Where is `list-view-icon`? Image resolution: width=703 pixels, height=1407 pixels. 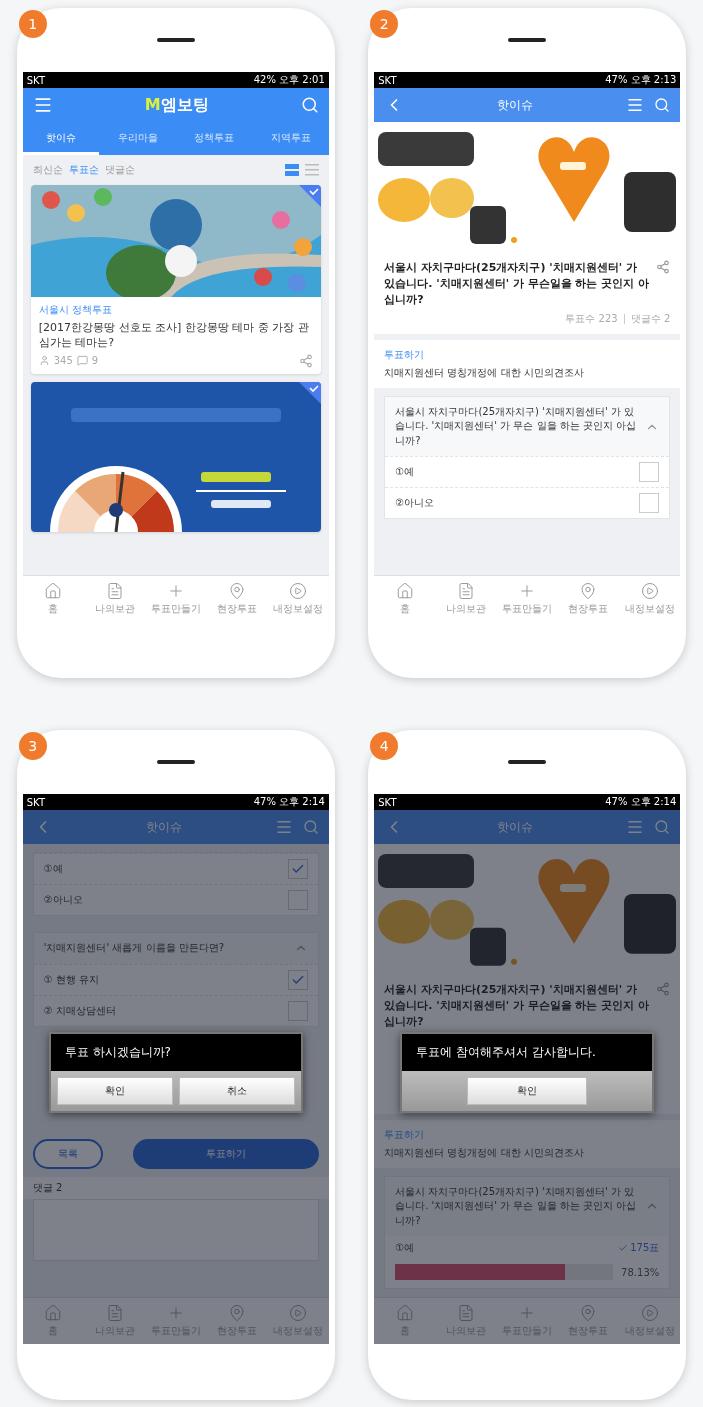
list-view-icon is located at coordinates (311, 170).